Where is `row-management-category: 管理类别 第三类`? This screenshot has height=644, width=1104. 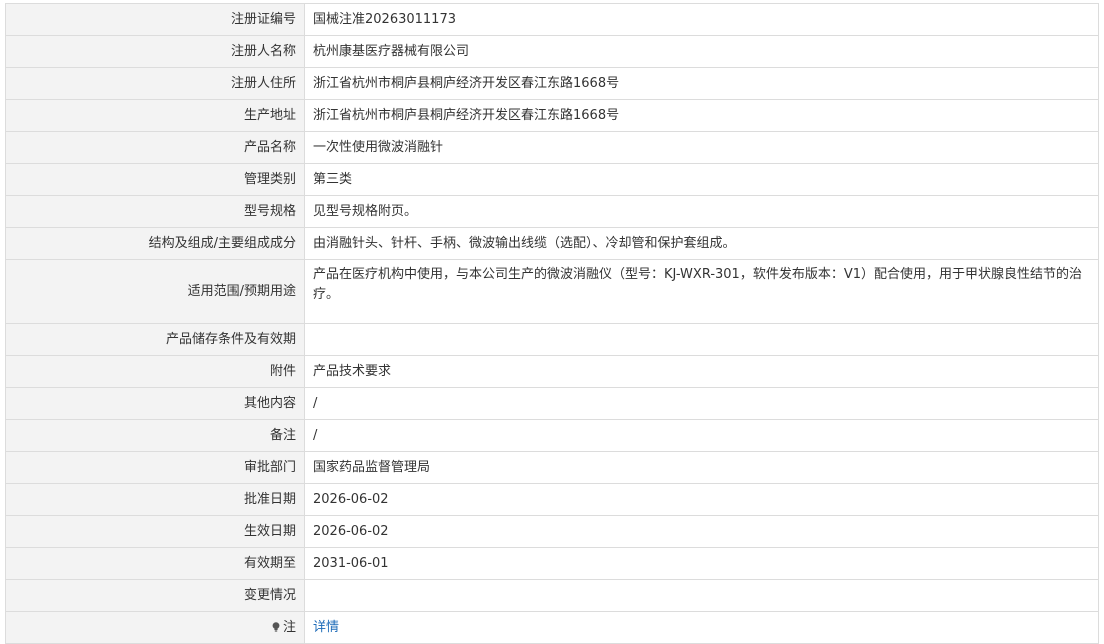
row-management-category: 管理类别 第三类 is located at coordinates (552, 179).